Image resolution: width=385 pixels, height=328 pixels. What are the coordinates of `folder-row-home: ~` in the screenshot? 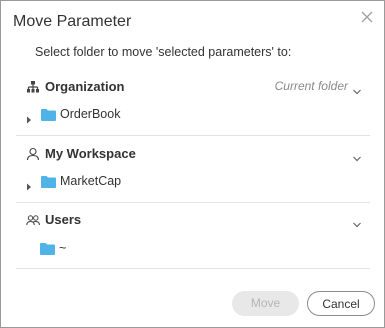 It's located at (70, 249).